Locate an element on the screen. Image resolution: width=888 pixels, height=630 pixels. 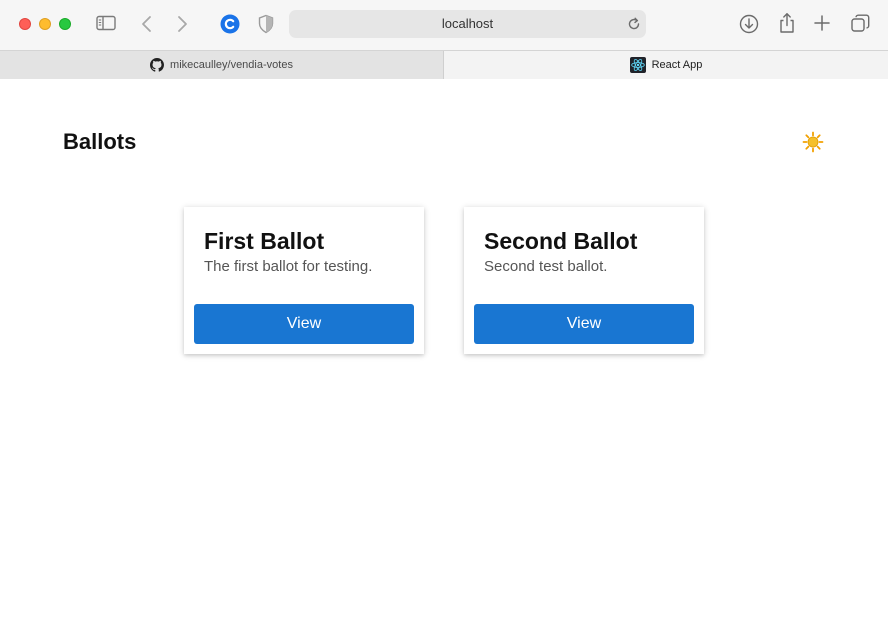
tab-bar: mikecaulley/vendia-votes React App is located at coordinates (444, 64).